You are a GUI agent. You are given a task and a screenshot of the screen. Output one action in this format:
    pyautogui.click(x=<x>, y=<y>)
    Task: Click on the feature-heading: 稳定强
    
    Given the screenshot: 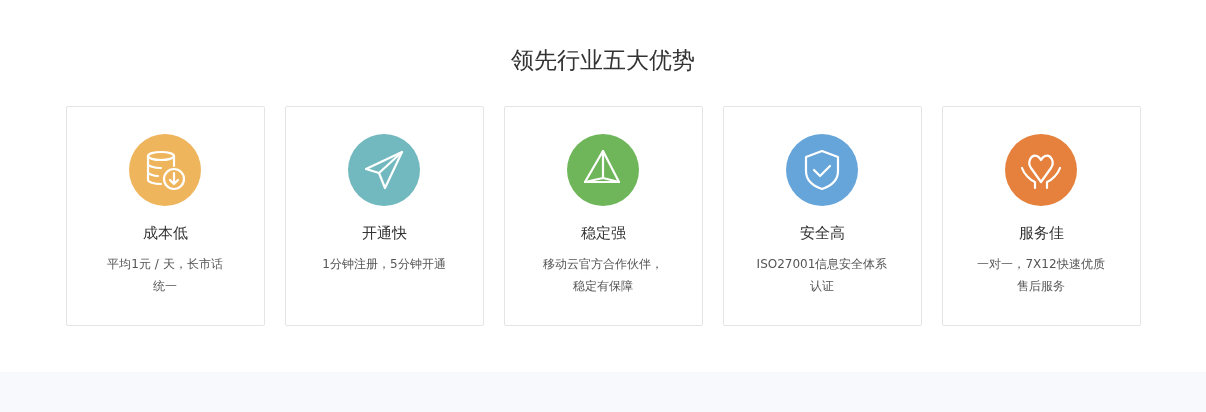 What is the action you would take?
    pyautogui.click(x=603, y=233)
    